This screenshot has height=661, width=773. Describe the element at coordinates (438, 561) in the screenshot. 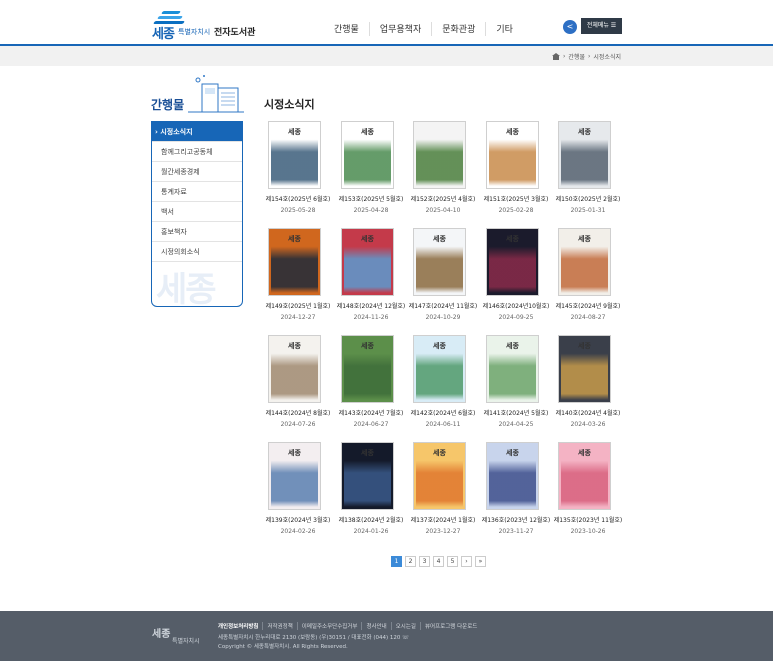

I see `page-4-button: 4` at that location.